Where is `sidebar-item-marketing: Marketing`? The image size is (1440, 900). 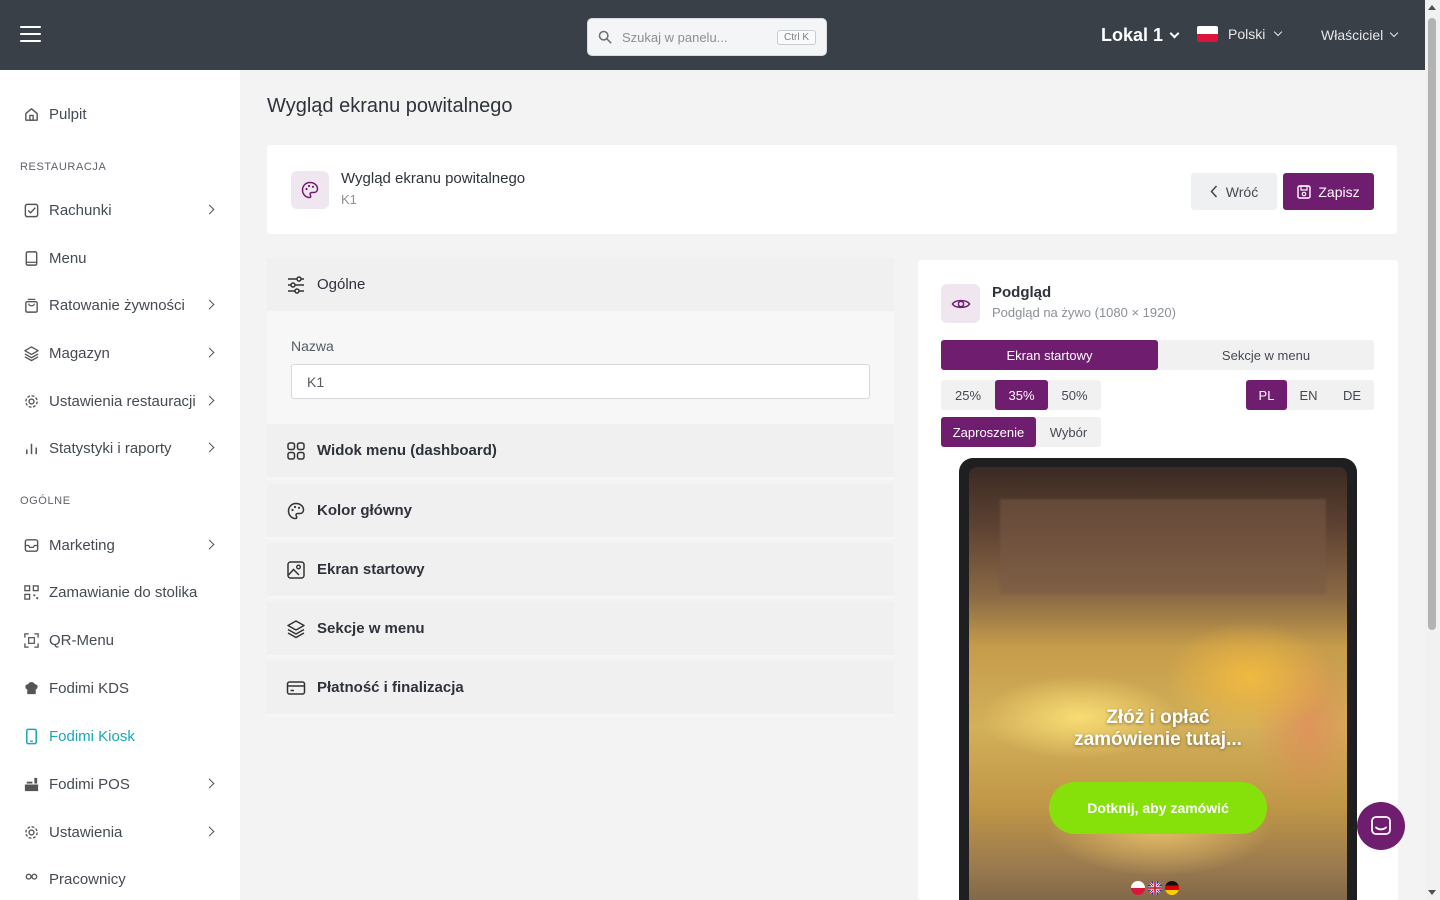 sidebar-item-marketing: Marketing is located at coordinates (120, 545).